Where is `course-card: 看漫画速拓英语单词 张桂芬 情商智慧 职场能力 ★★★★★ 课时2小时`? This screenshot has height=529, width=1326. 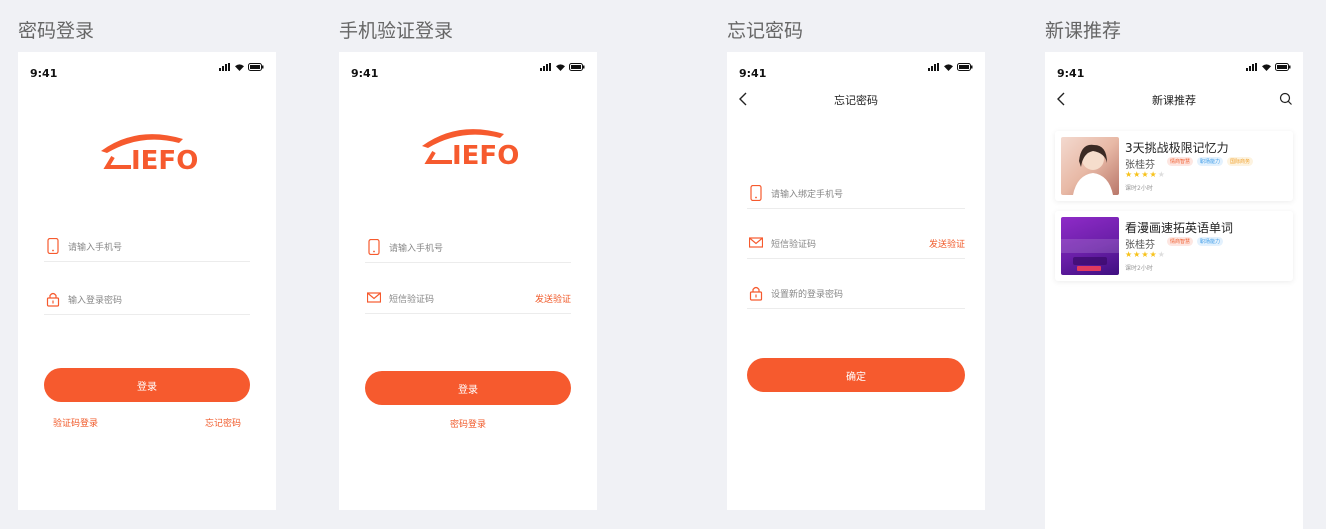
course-card: 看漫画速拓英语单词 张桂芬 情商智慧 职场能力 ★★★★★ 课时2小时 is located at coordinates (1174, 246).